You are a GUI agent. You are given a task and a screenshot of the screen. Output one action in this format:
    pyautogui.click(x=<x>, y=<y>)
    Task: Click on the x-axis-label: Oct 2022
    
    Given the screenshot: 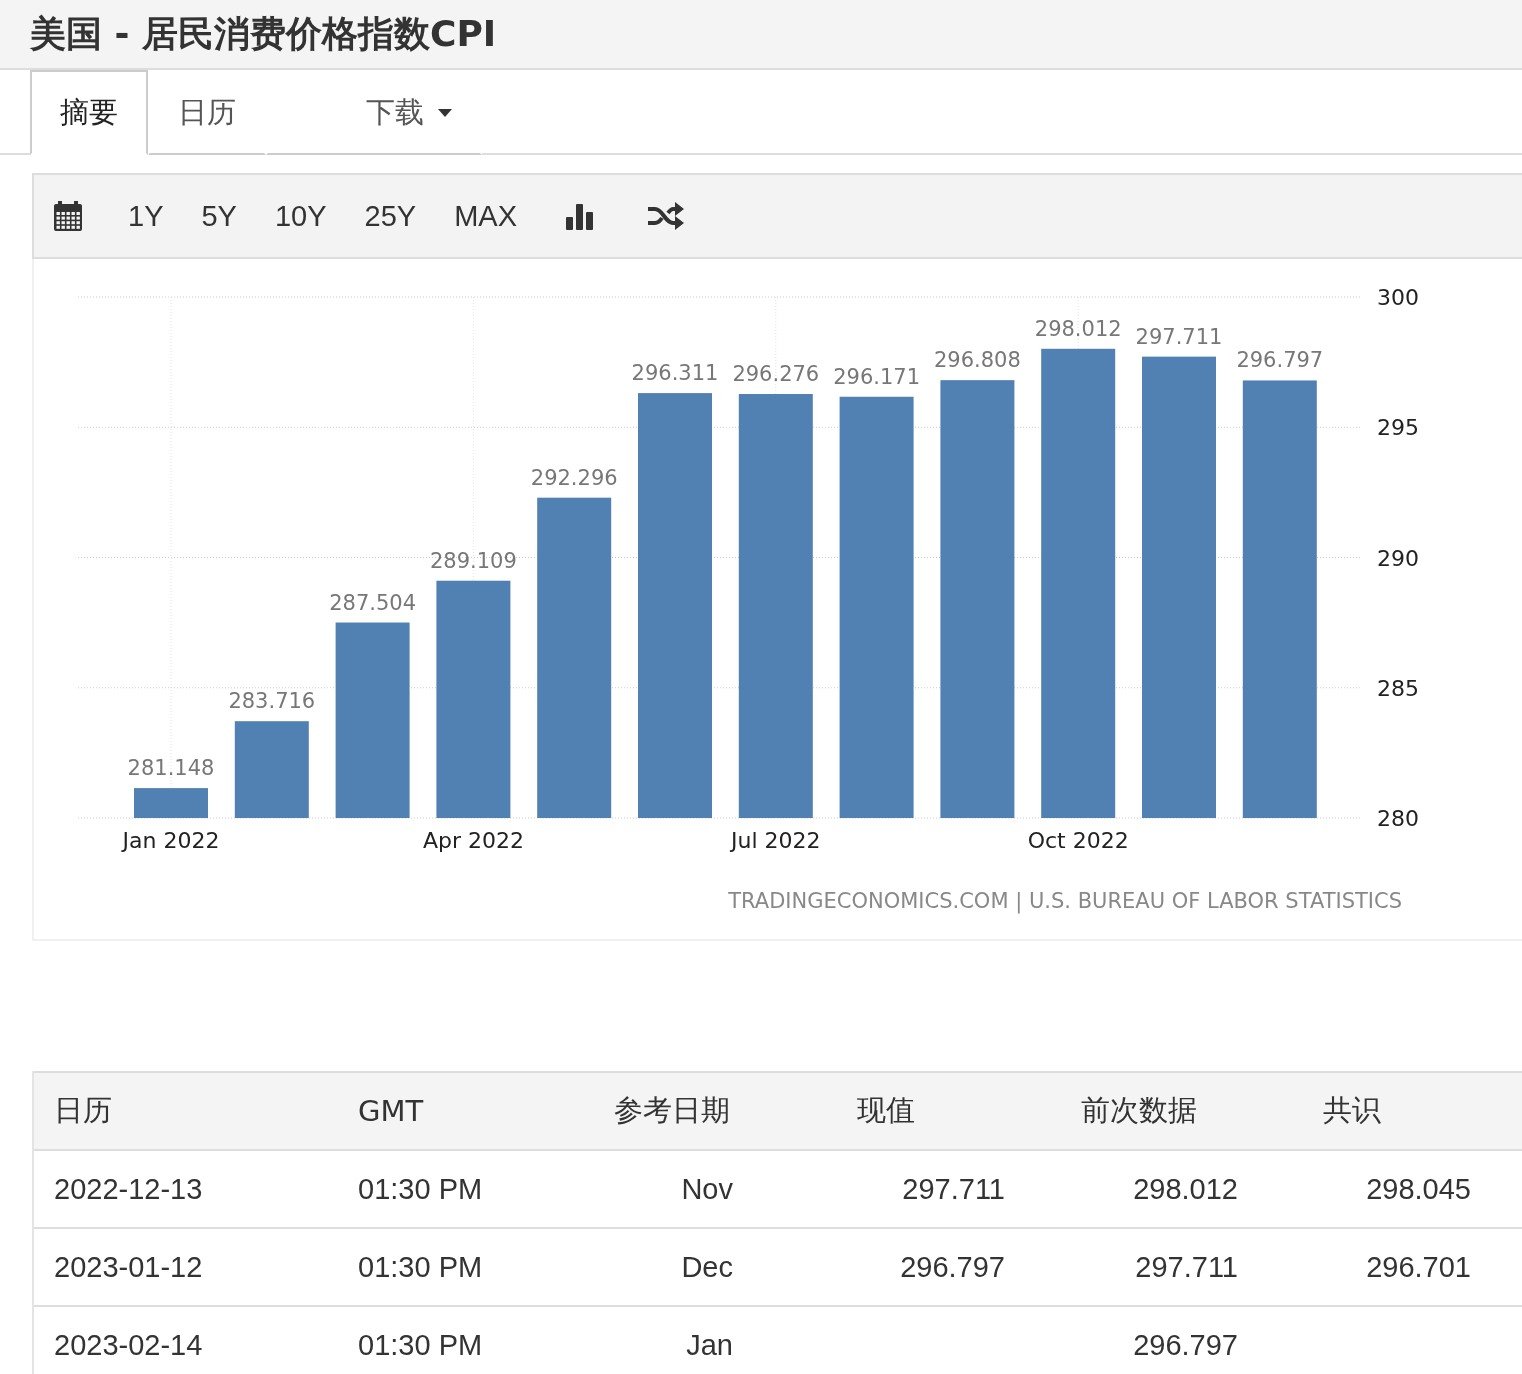 What is the action you would take?
    pyautogui.click(x=1078, y=840)
    